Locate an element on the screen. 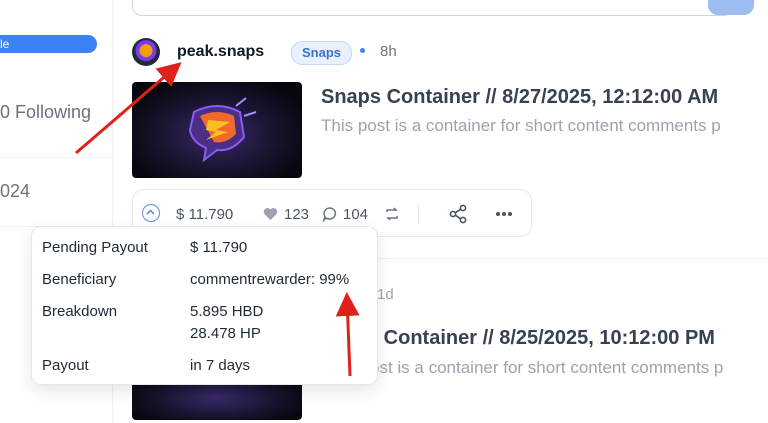 The width and height of the screenshot is (768, 423). more-icon is located at coordinates (504, 214).